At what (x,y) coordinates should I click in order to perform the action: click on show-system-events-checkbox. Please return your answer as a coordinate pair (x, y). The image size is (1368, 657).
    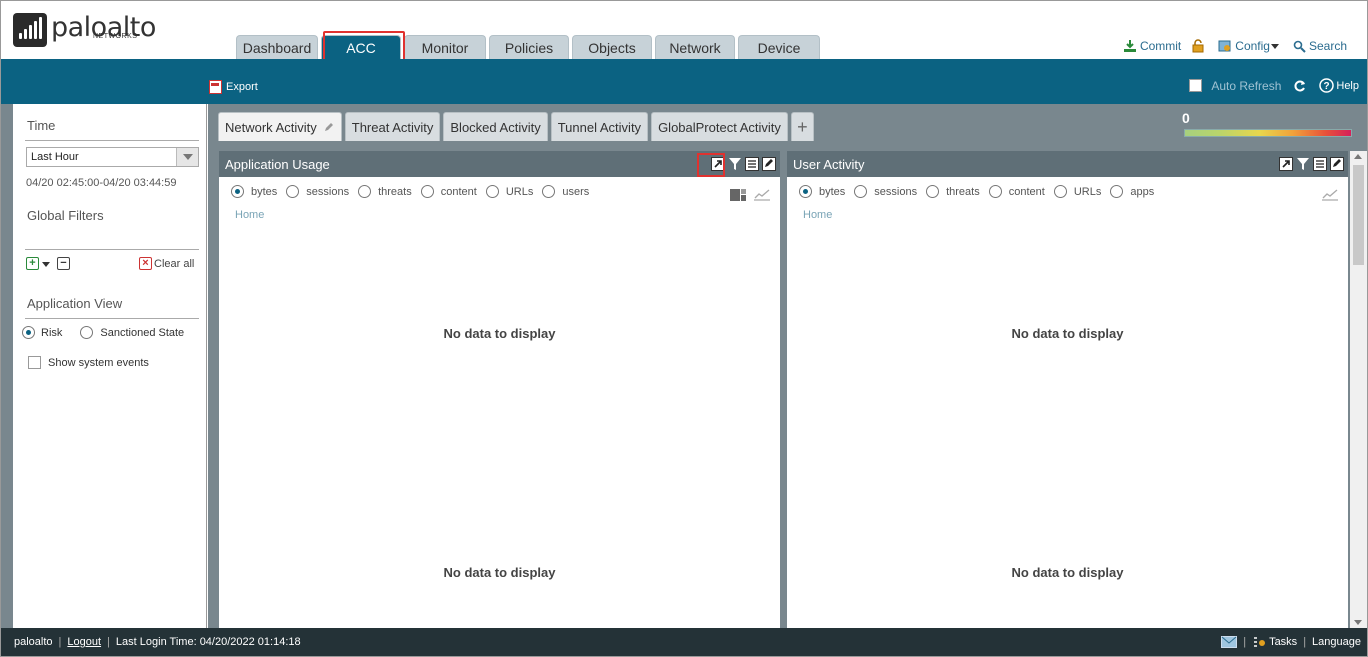
    Looking at the image, I should click on (34, 362).